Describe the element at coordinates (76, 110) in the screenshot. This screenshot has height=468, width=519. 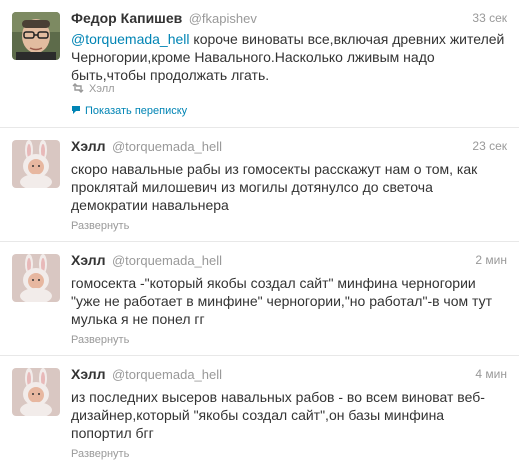
I see `conversation-icon` at that location.